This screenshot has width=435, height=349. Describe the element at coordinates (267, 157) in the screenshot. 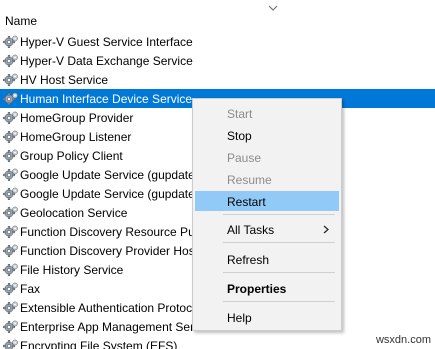

I see `menu-item-pause: Pause` at that location.